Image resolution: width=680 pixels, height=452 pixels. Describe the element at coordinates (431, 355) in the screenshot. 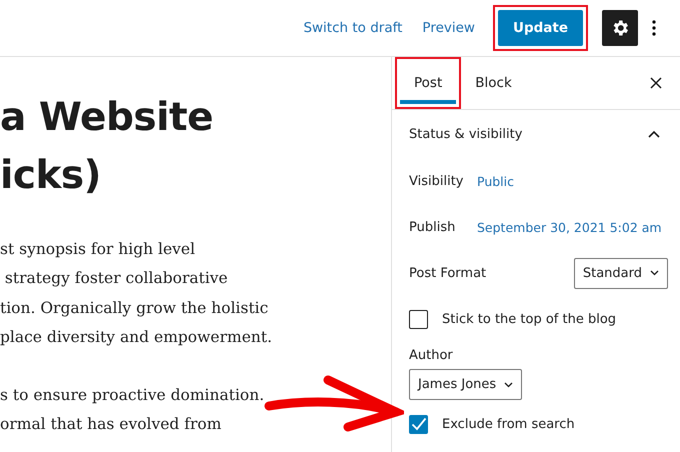

I see `field-label: Author` at that location.